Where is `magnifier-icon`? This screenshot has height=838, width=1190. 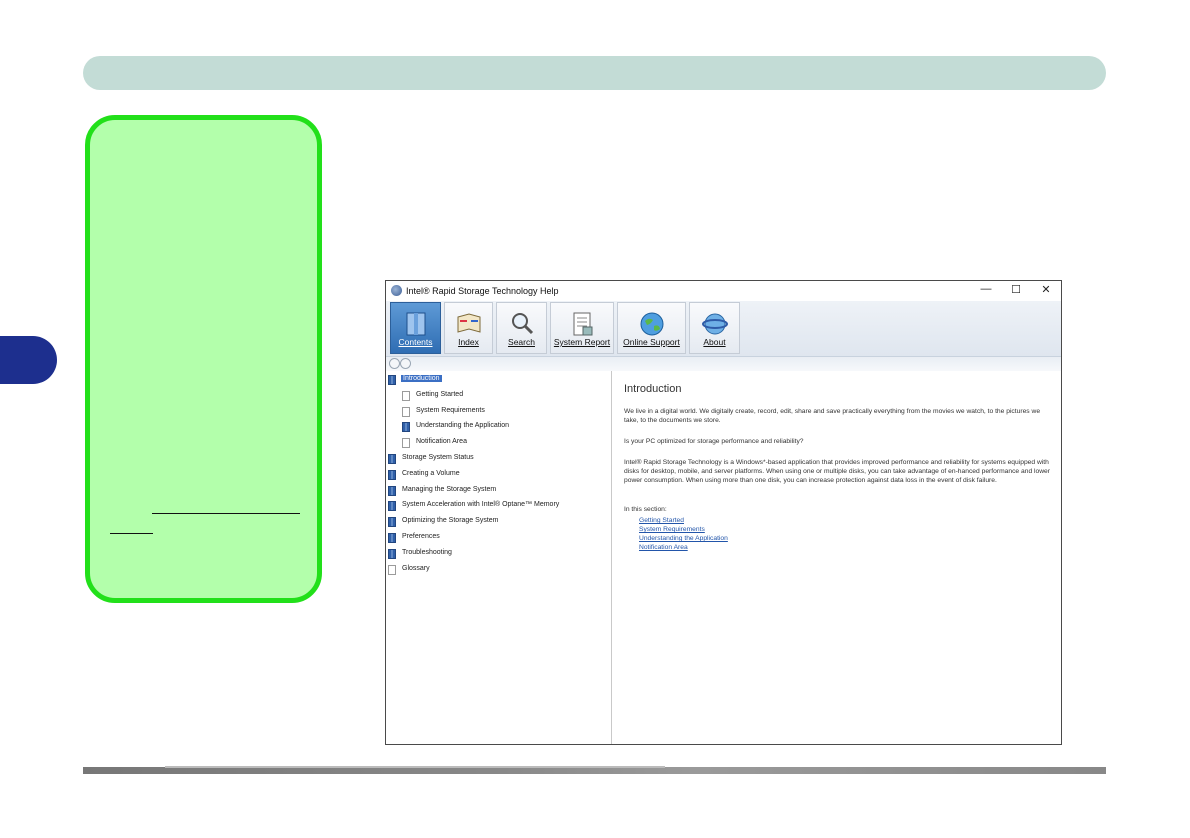
magnifier-icon is located at coordinates (522, 324).